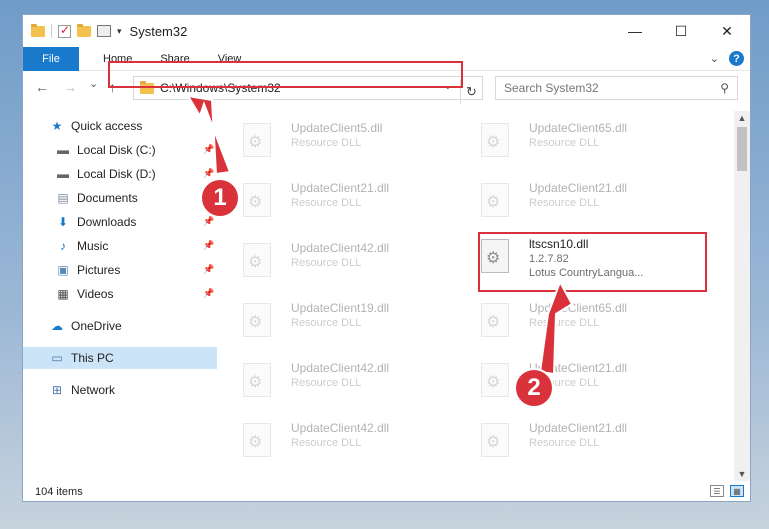 This screenshot has width=769, height=529. Describe the element at coordinates (220, 198) in the screenshot. I see `callout-one: 1` at that location.